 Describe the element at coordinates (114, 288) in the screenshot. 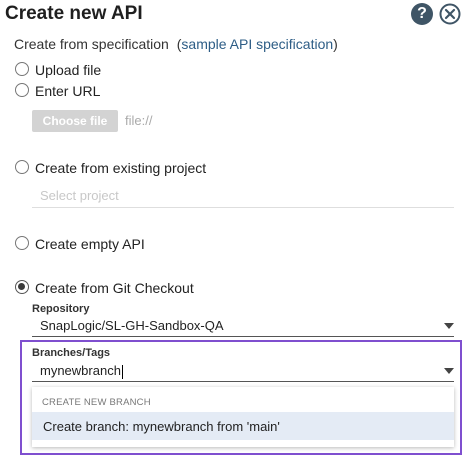

I see `git-checkout-label: Create from Git Checkout` at that location.